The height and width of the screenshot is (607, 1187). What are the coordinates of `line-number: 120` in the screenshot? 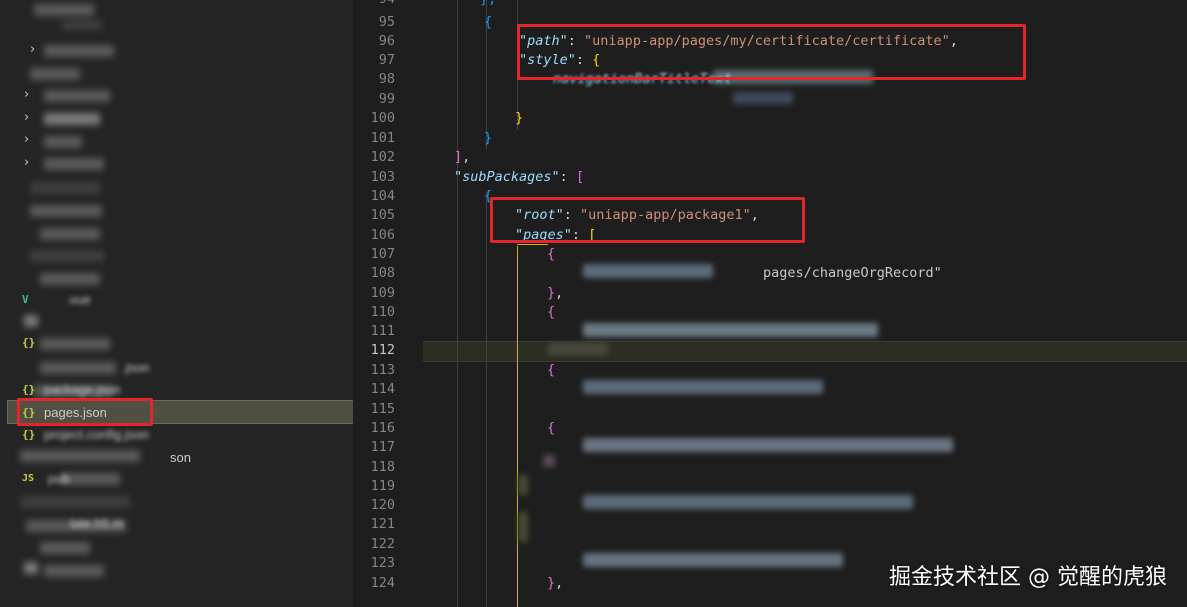 It's located at (382, 505).